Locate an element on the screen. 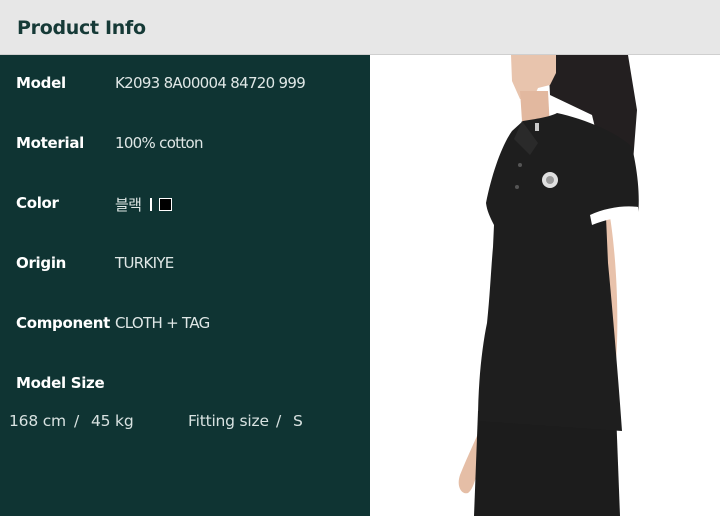  spec-value: K2093 8A00004 84720 999 is located at coordinates (210, 83).